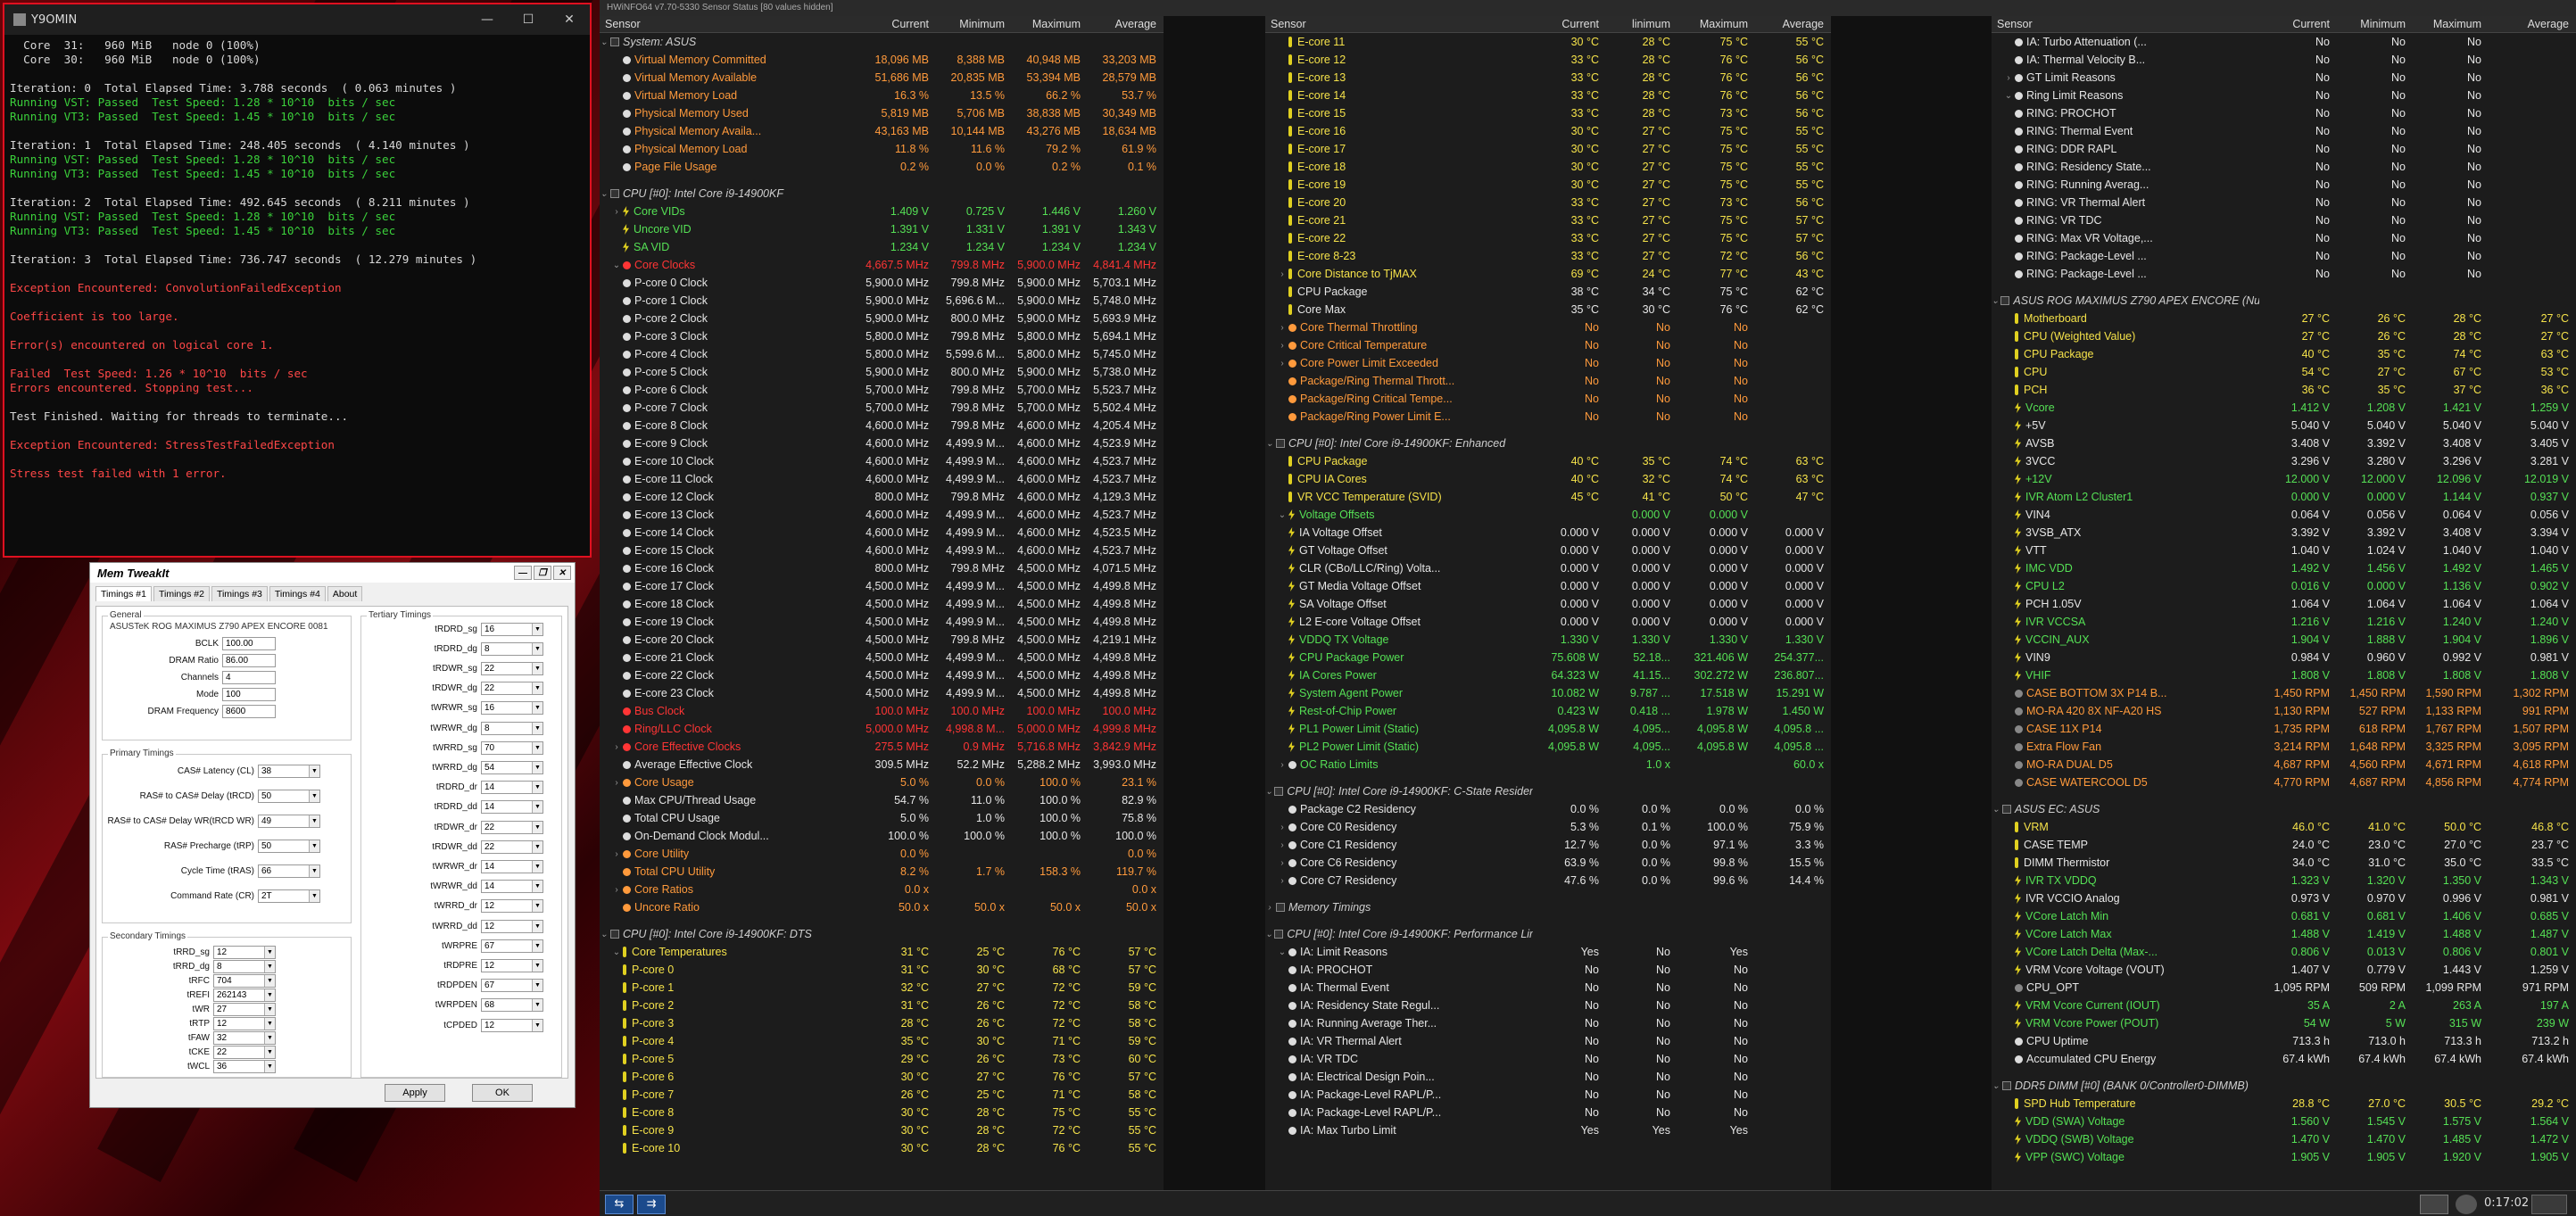  What do you see at coordinates (523, 573) in the screenshot?
I see `minimize-icon: —` at bounding box center [523, 573].